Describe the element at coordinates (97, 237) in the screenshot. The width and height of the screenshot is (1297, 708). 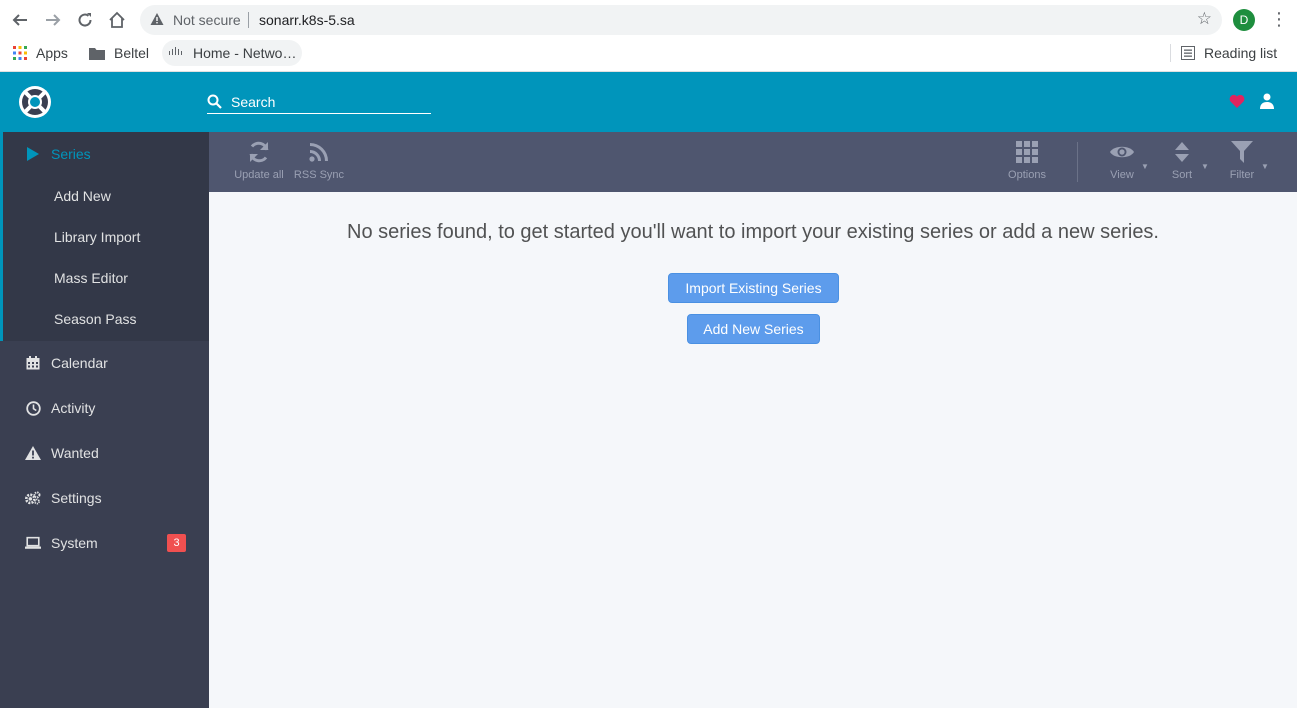
I see `sidebar-subitem-label: Library Import` at that location.